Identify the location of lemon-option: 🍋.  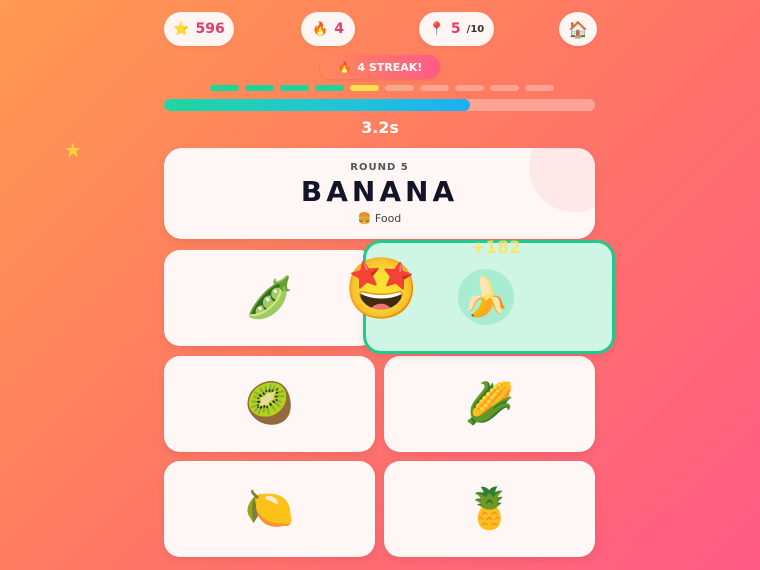
(269, 509).